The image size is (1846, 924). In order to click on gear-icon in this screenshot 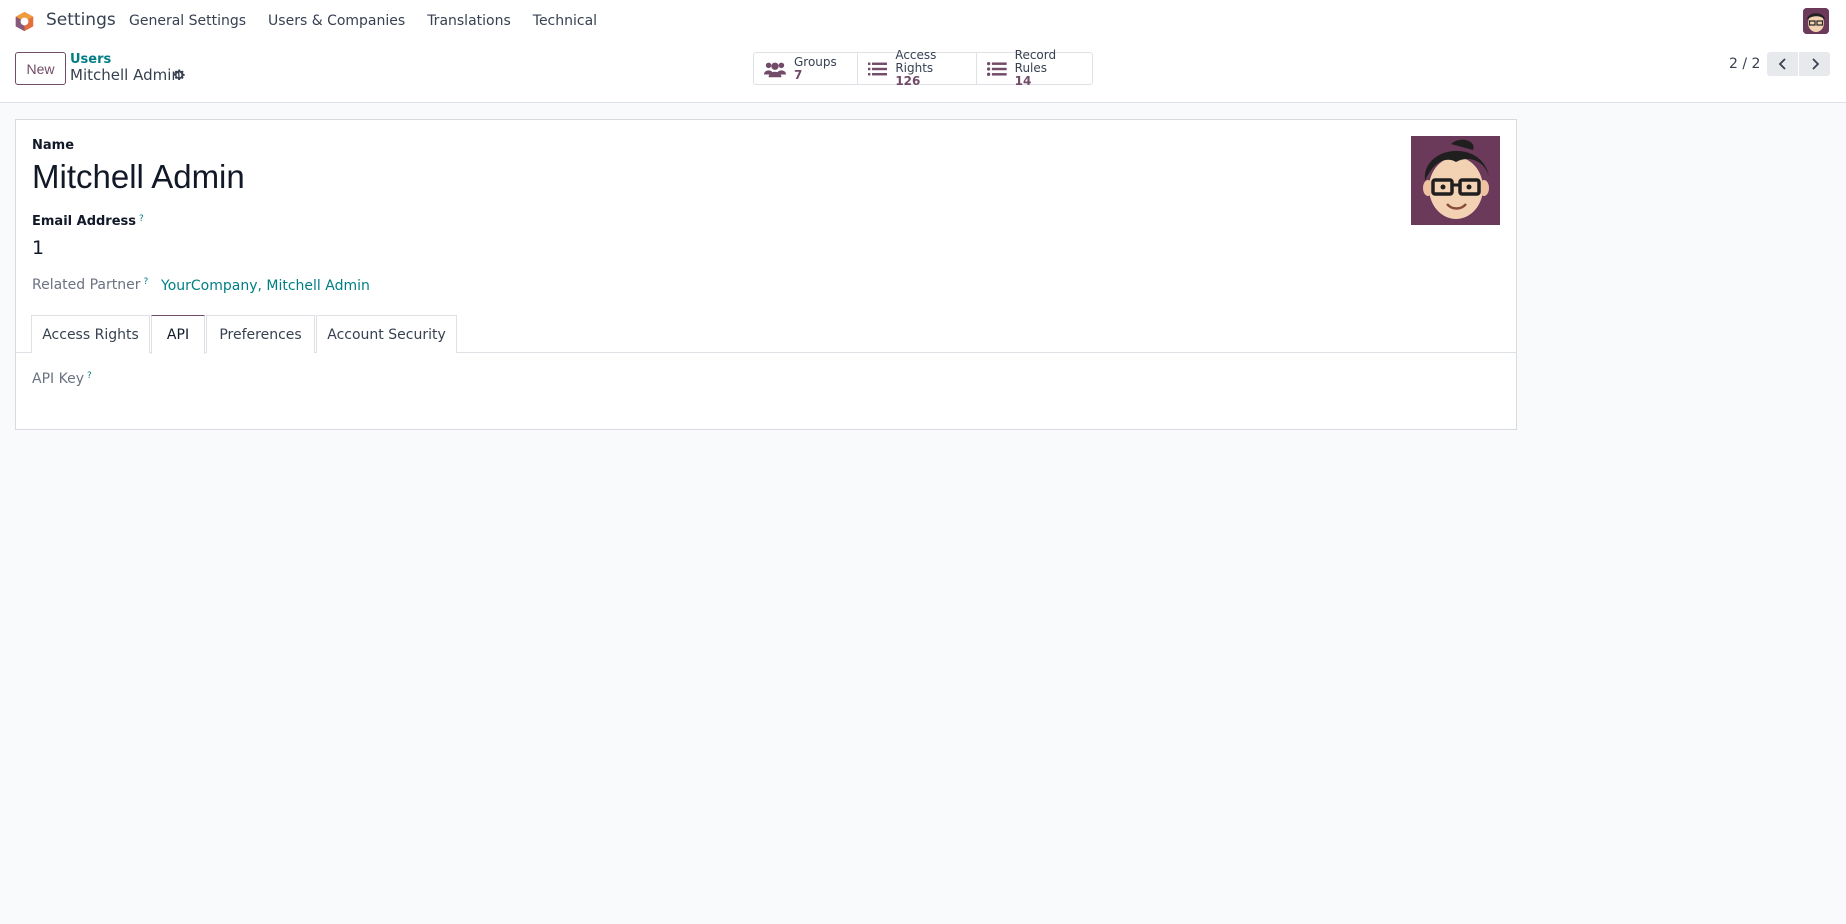, I will do `click(179, 75)`.